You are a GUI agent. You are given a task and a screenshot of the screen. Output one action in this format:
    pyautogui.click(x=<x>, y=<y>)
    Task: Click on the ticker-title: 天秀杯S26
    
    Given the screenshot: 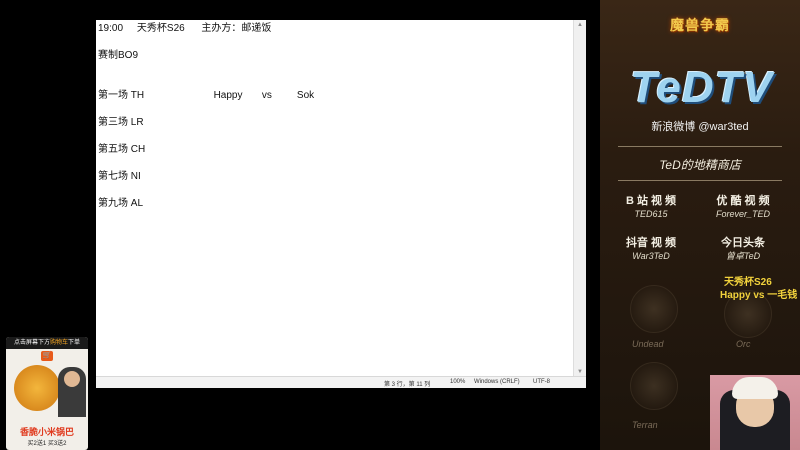 What is the action you would take?
    pyautogui.click(x=748, y=282)
    